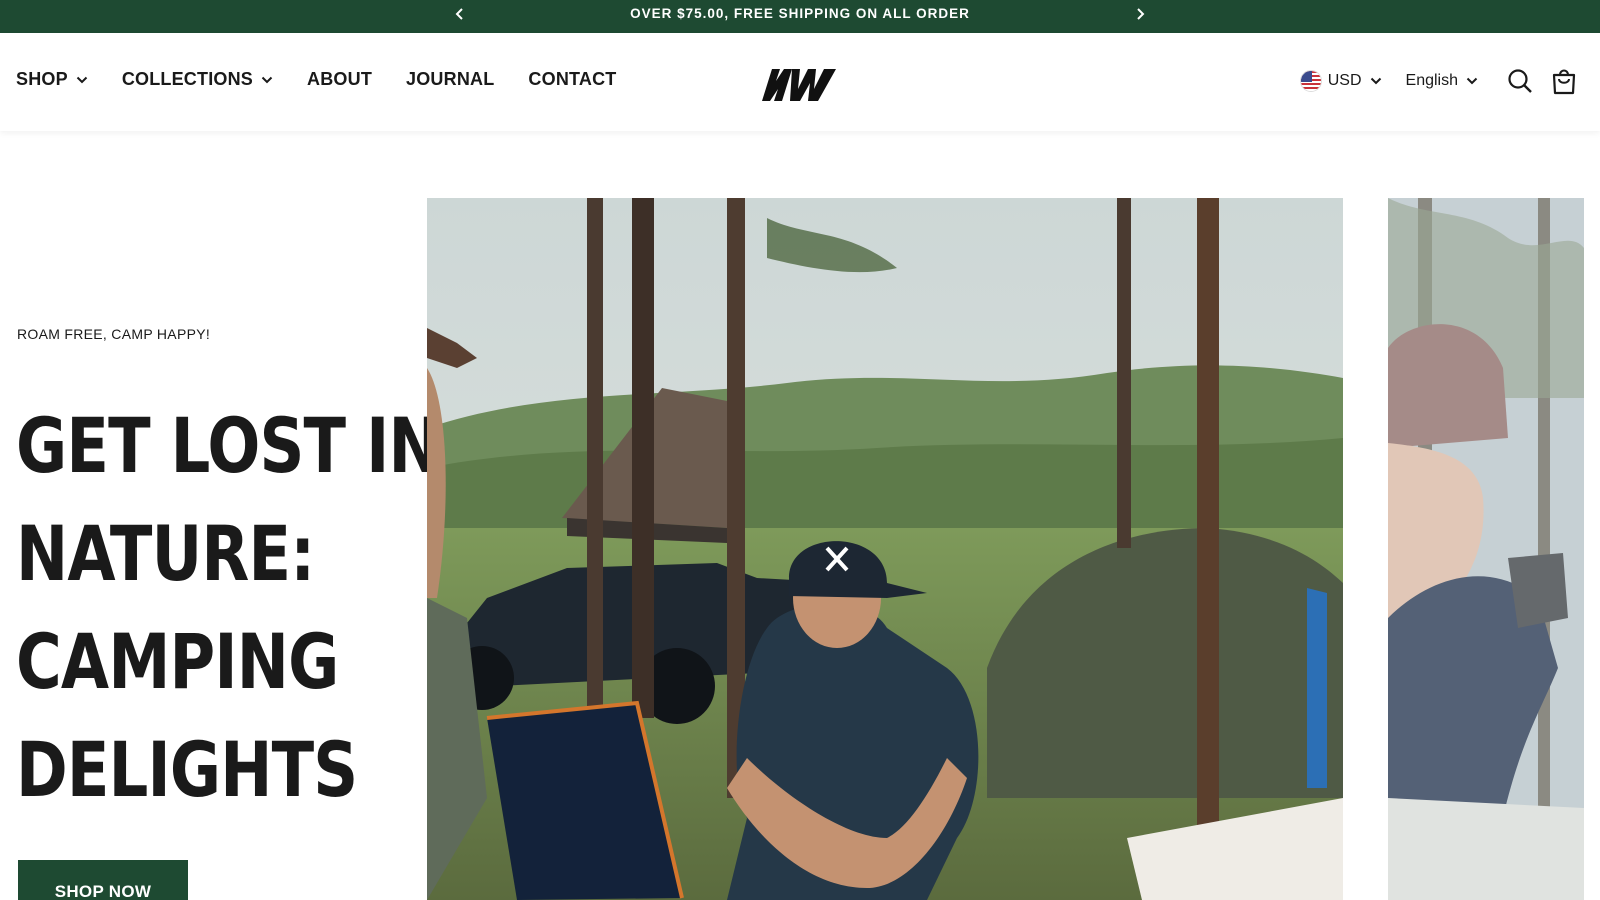 Image resolution: width=1600 pixels, height=900 pixels. What do you see at coordinates (114, 334) in the screenshot?
I see `hero-eyebrow: ROAM FREE, CAMP HAPPY!` at bounding box center [114, 334].